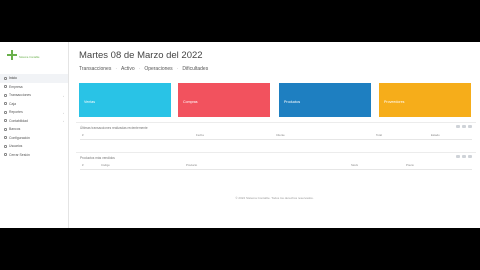 Image resolution: width=480 pixels, height=270 pixels. Describe the element at coordinates (13, 78) in the screenshot. I see `sidebar-item-label: Inicio` at that location.